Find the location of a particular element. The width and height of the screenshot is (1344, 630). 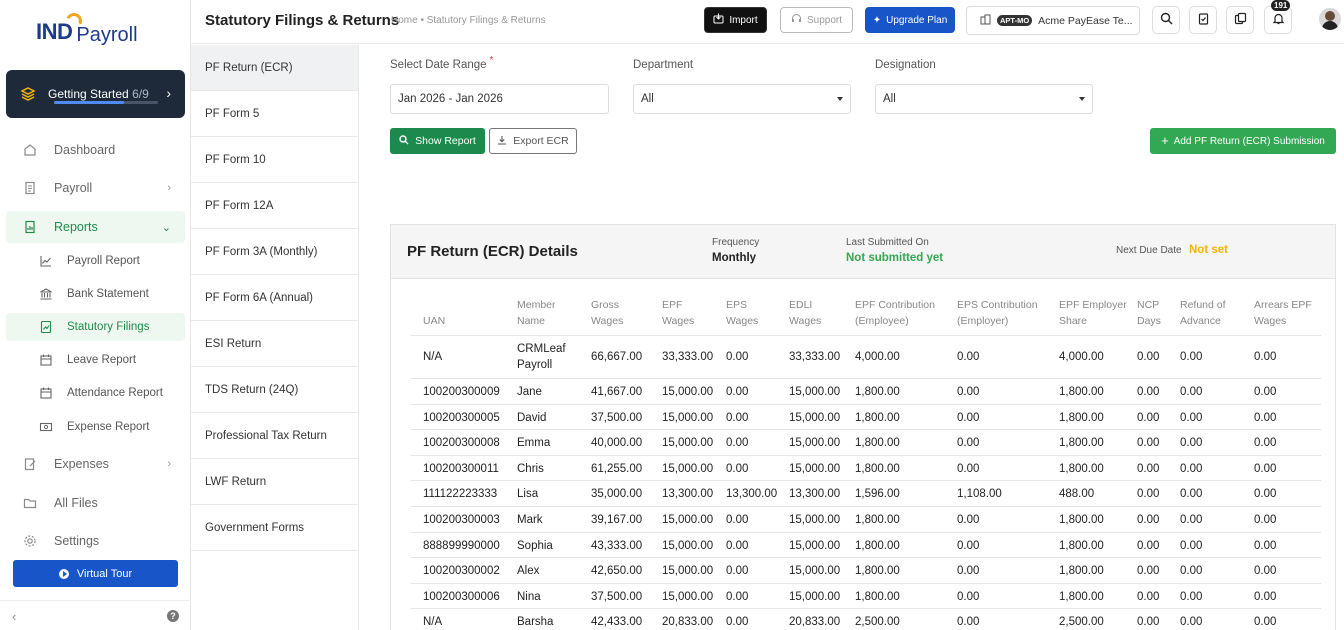

export-ecr-button: Export ECR is located at coordinates (533, 141).